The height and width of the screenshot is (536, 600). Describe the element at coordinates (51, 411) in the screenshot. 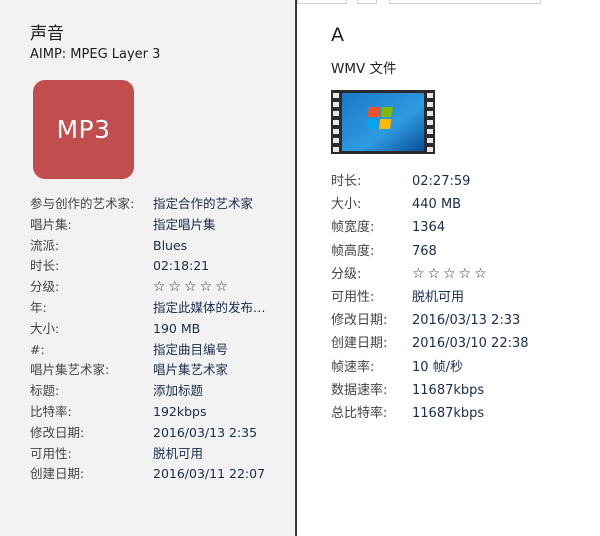

I see `property-key: 比特率:` at that location.